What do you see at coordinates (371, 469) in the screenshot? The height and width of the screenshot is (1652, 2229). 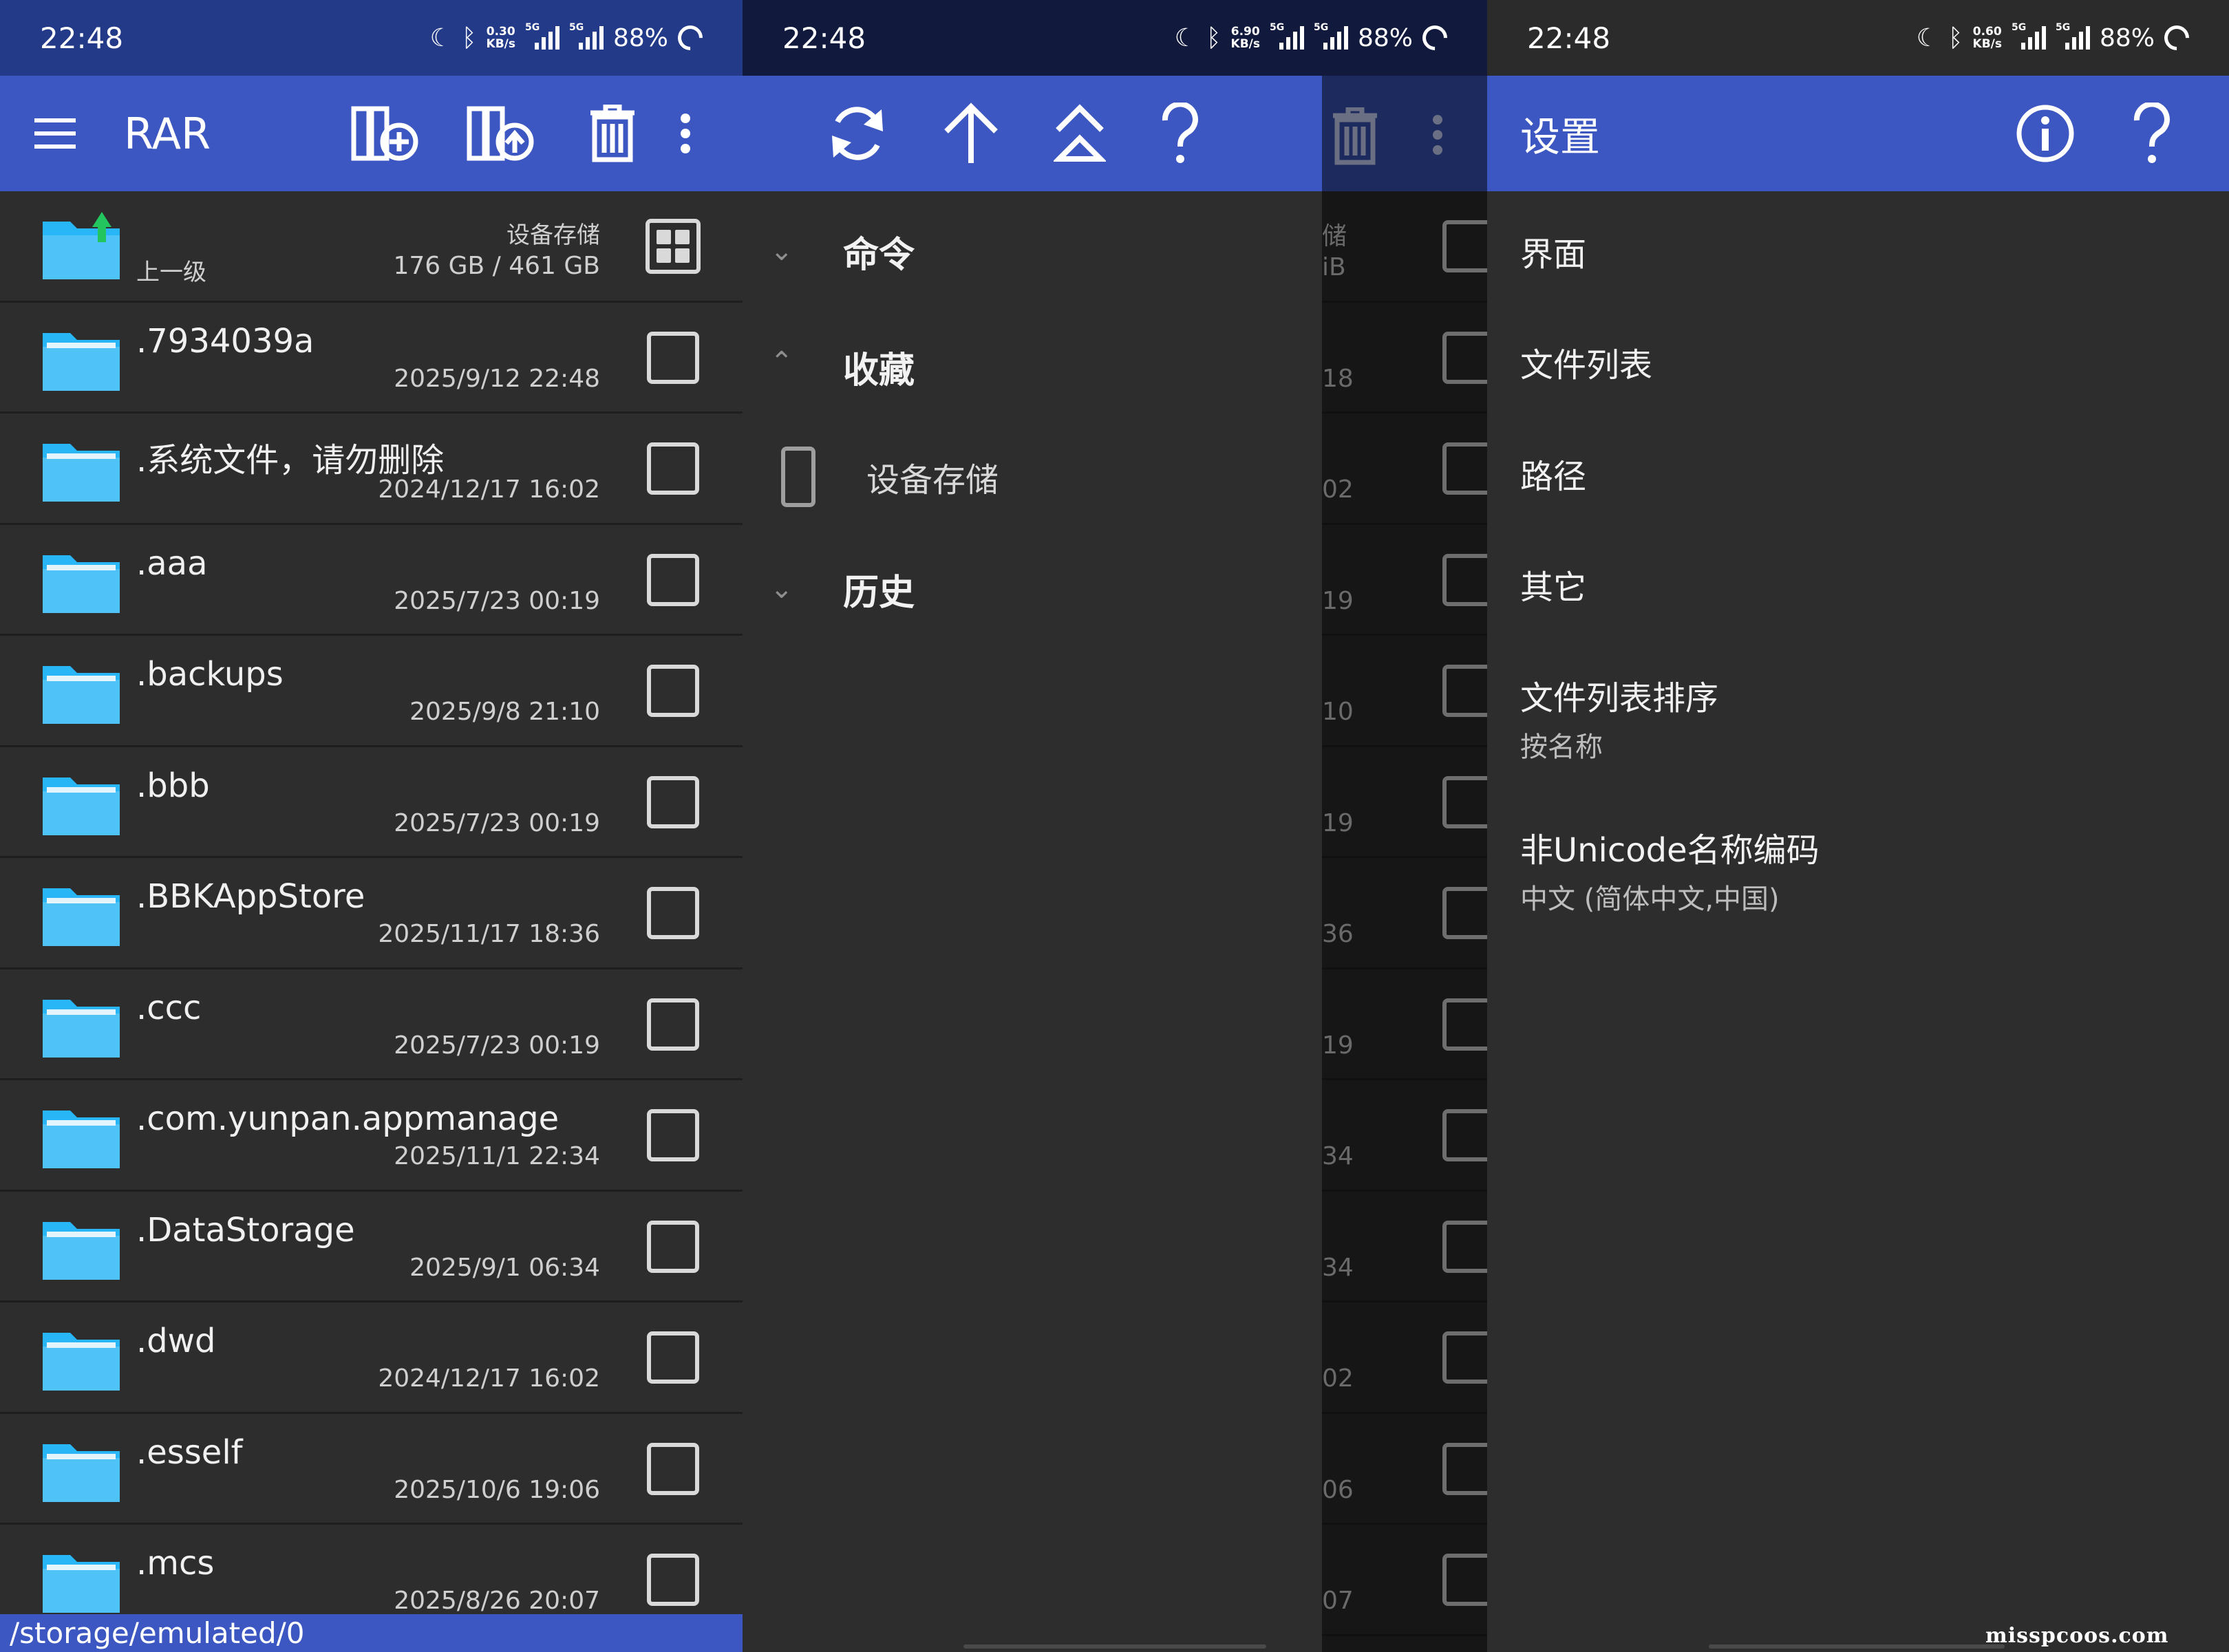 I see `list-item: .系统文件，请勿删除 2024/12/17 16:02` at bounding box center [371, 469].